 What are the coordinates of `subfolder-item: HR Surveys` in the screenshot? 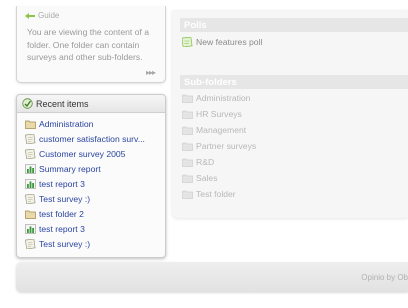 It's located at (212, 114).